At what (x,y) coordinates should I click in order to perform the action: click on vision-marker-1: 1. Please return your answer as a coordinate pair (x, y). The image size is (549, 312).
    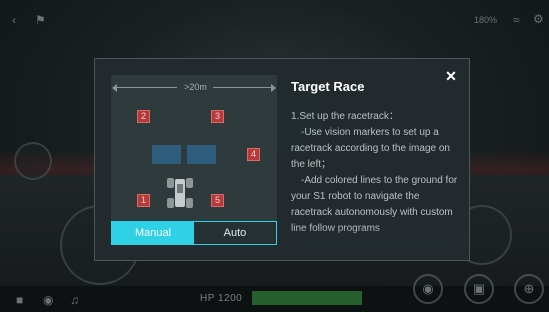
    Looking at the image, I should click on (143, 200).